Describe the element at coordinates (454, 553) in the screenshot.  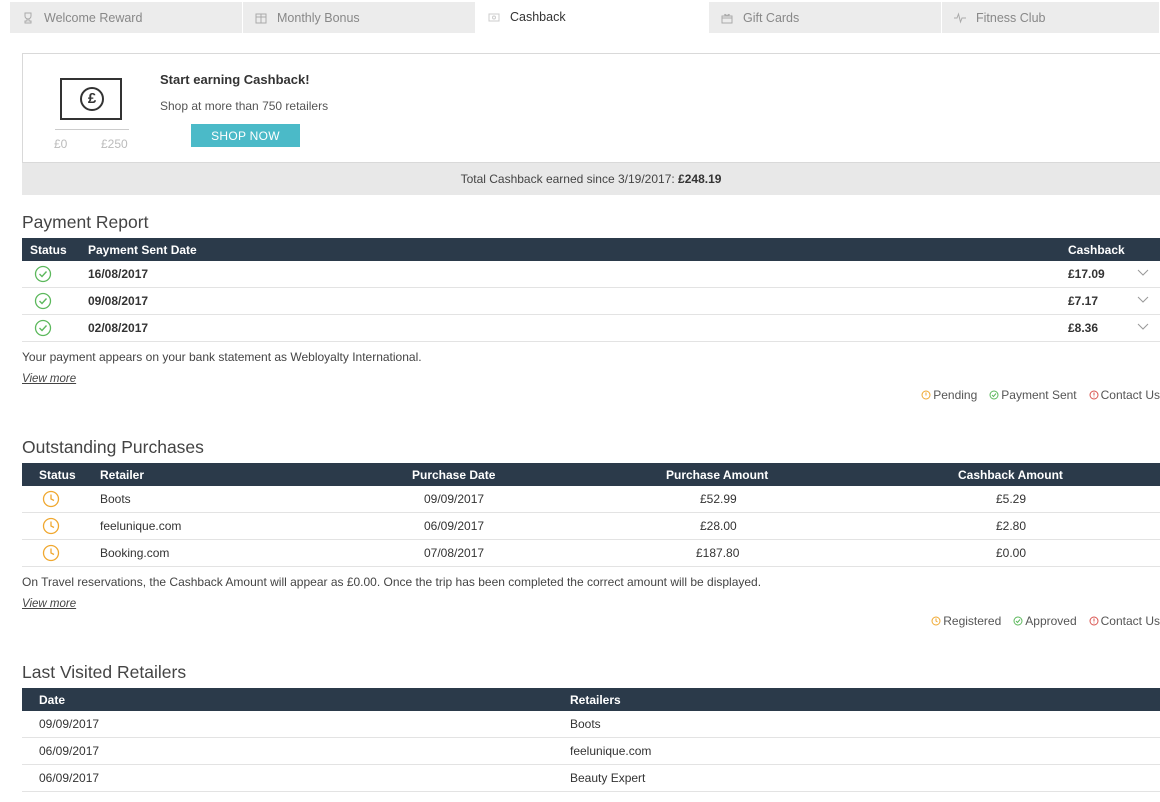
I see `purchase-date: 07/08/2017` at that location.